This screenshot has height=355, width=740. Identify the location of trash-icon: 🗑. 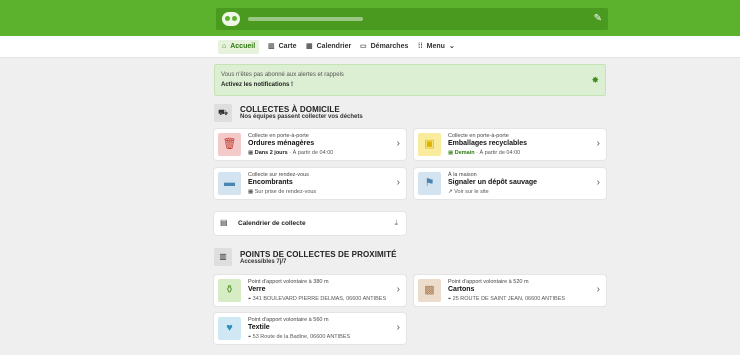
(229, 144).